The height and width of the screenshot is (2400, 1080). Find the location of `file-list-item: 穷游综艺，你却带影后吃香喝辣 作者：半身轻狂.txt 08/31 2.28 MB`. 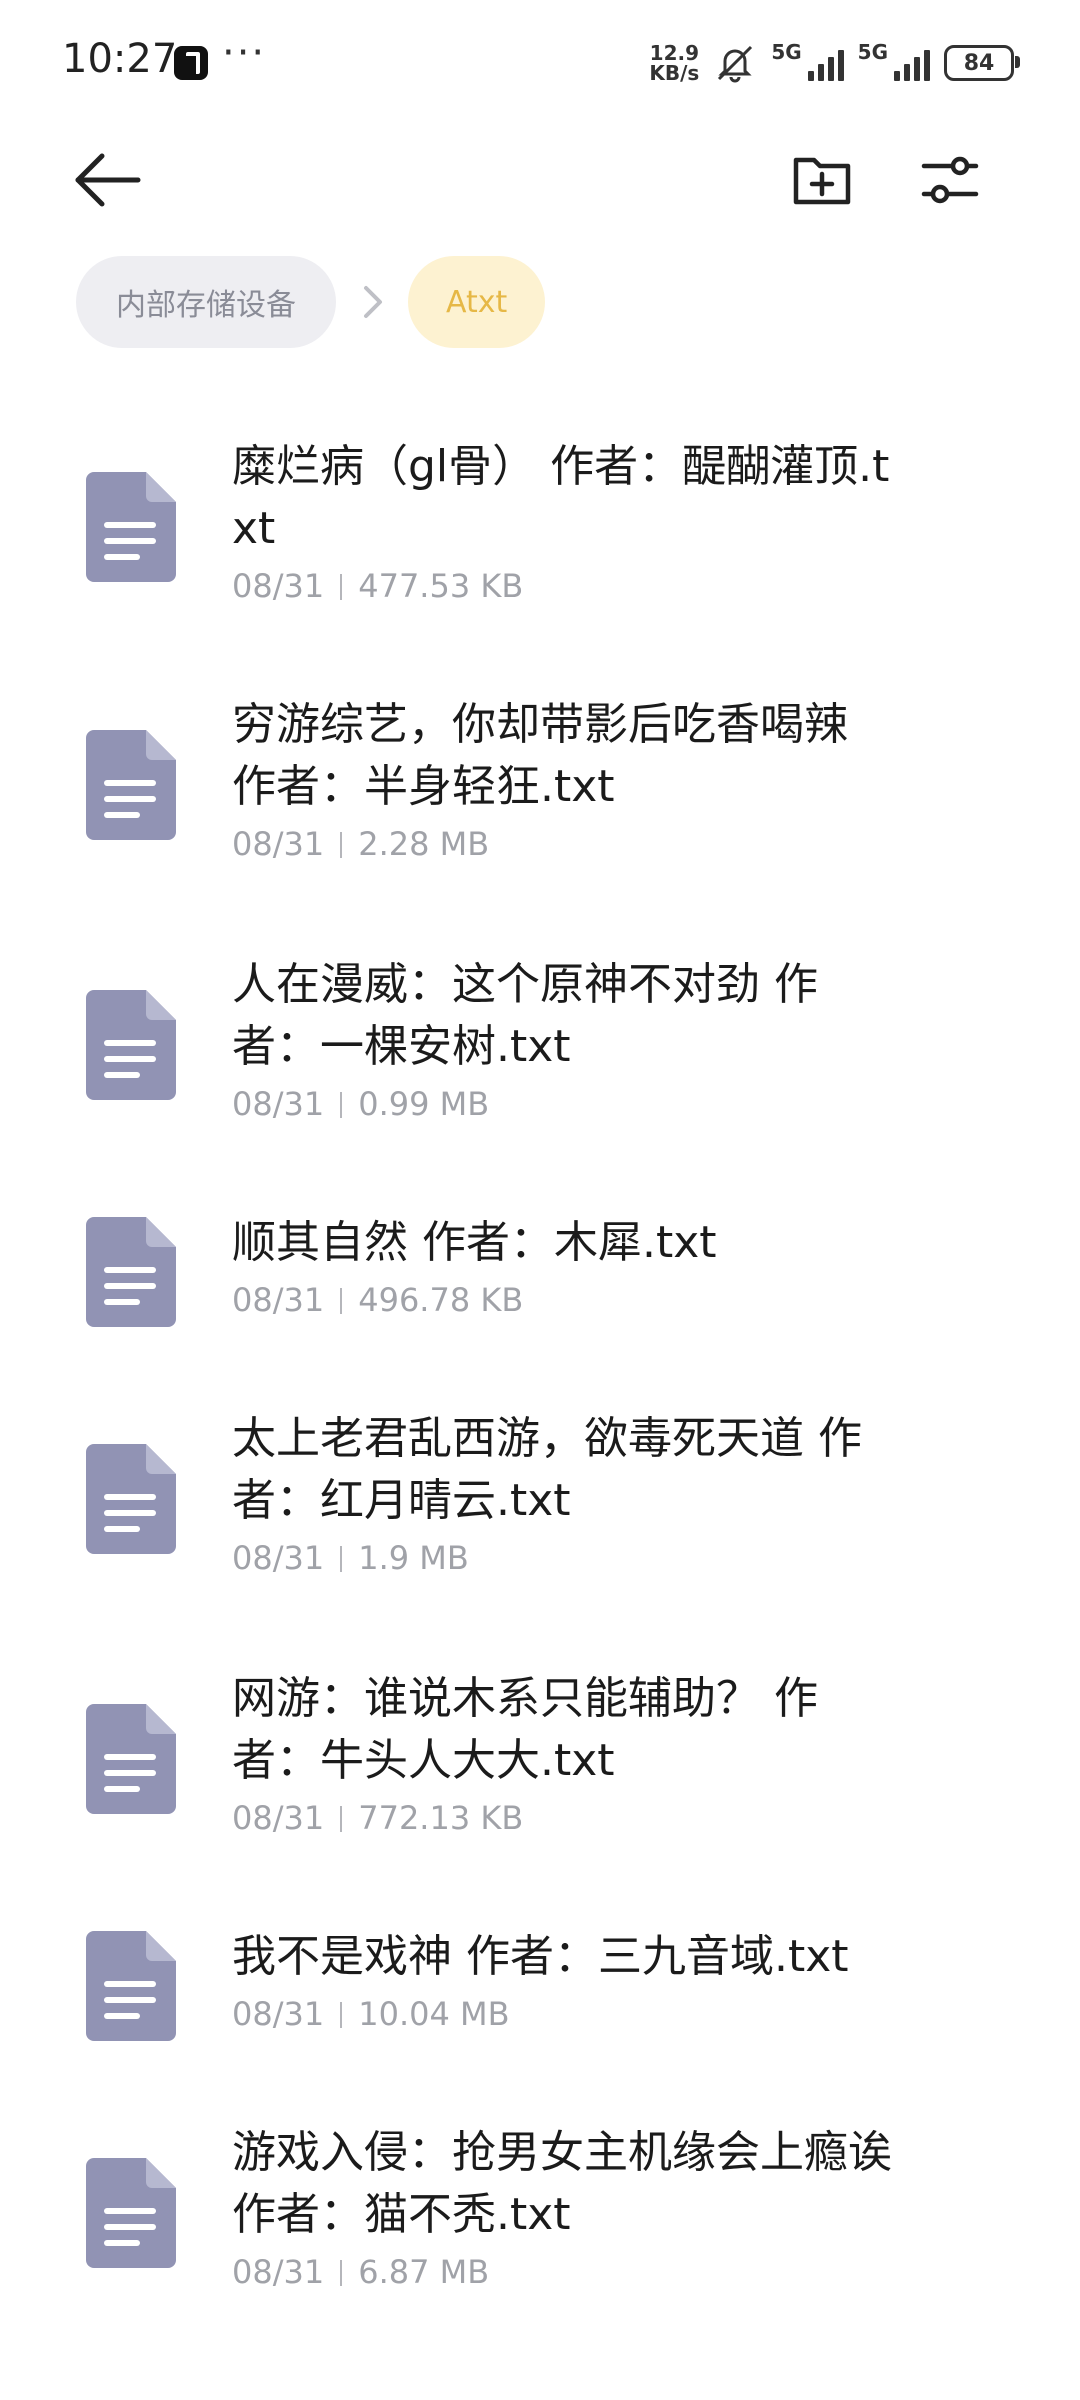

file-list-item: 穷游综艺，你却带影后吃香喝辣 作者：半身轻狂.txt 08/31 2.28 MB is located at coordinates (540, 781).